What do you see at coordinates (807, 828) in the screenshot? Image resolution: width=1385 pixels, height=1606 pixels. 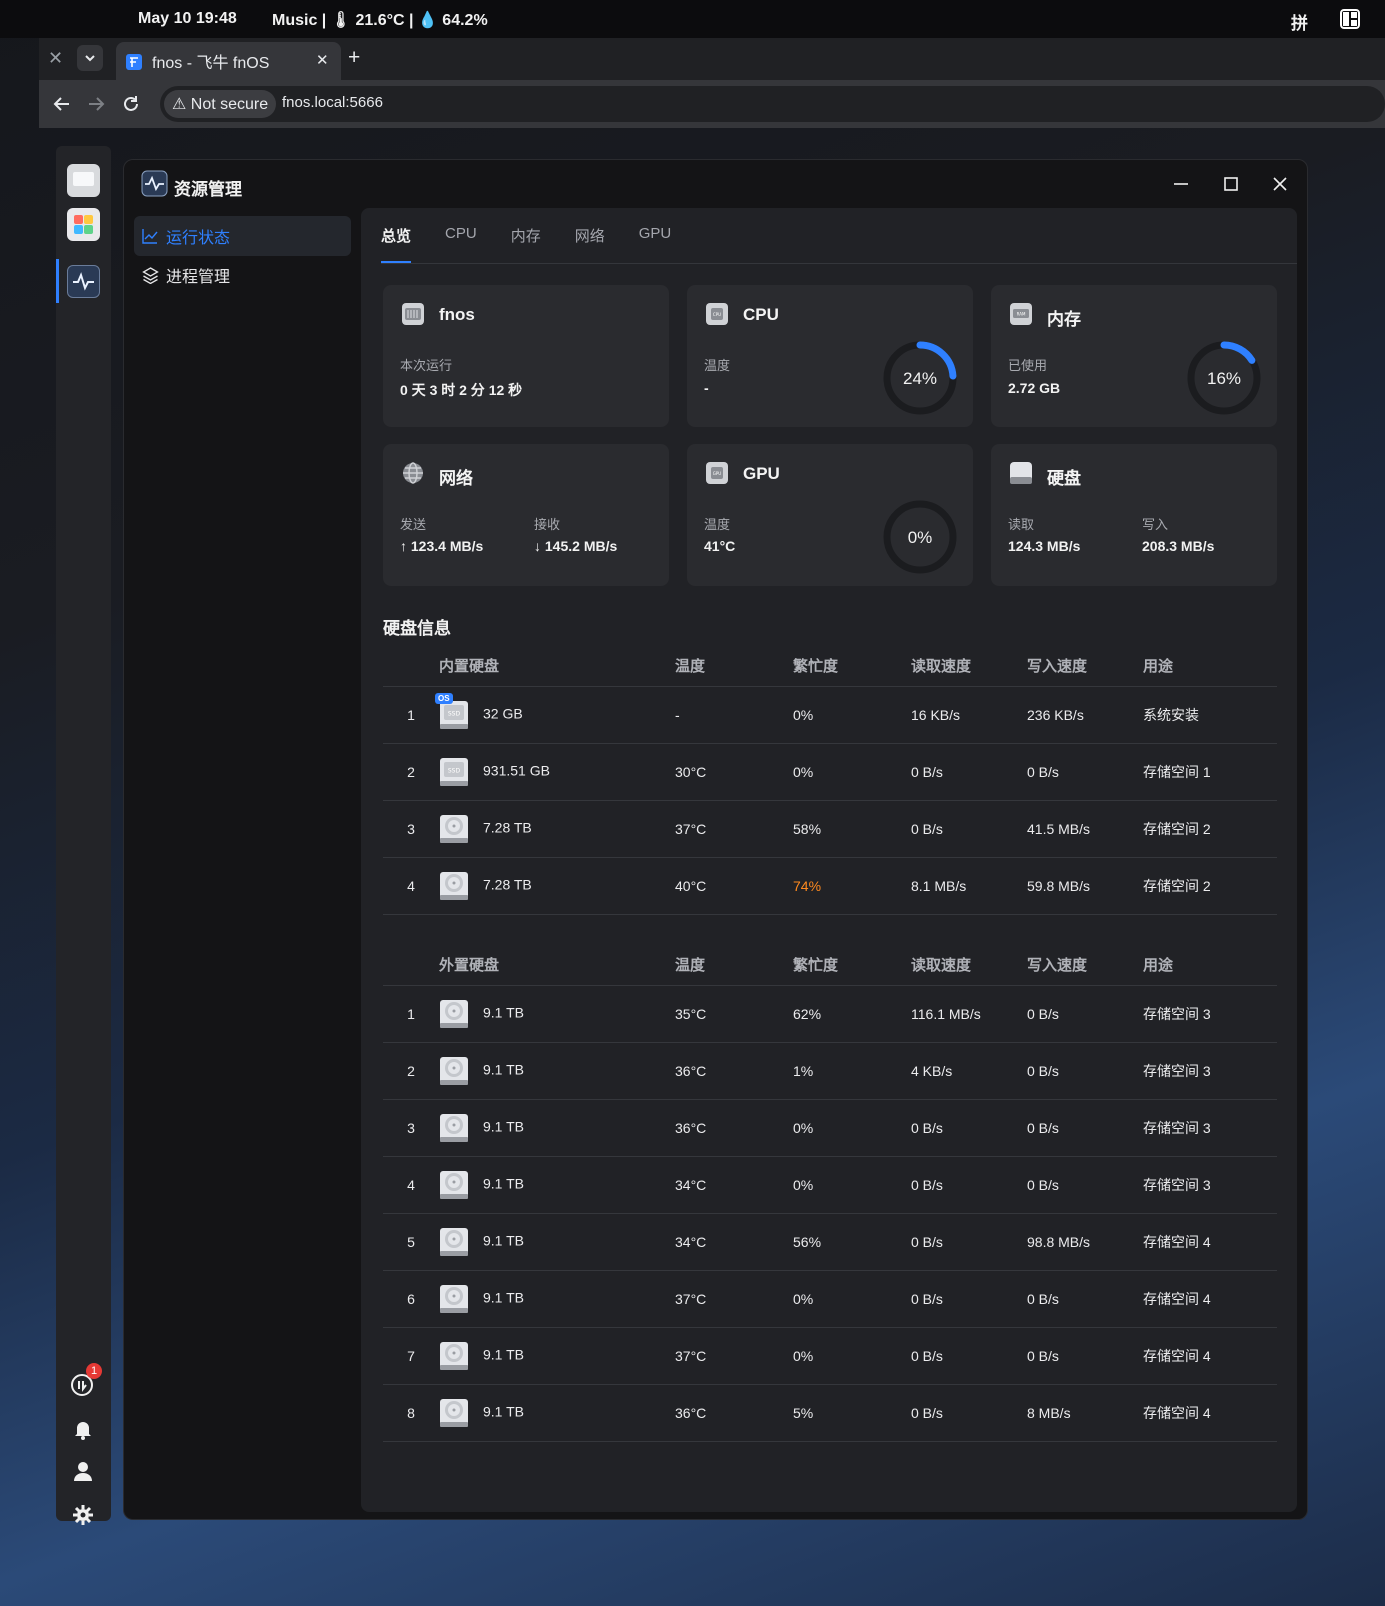 I see `disk-busy: 58%` at bounding box center [807, 828].